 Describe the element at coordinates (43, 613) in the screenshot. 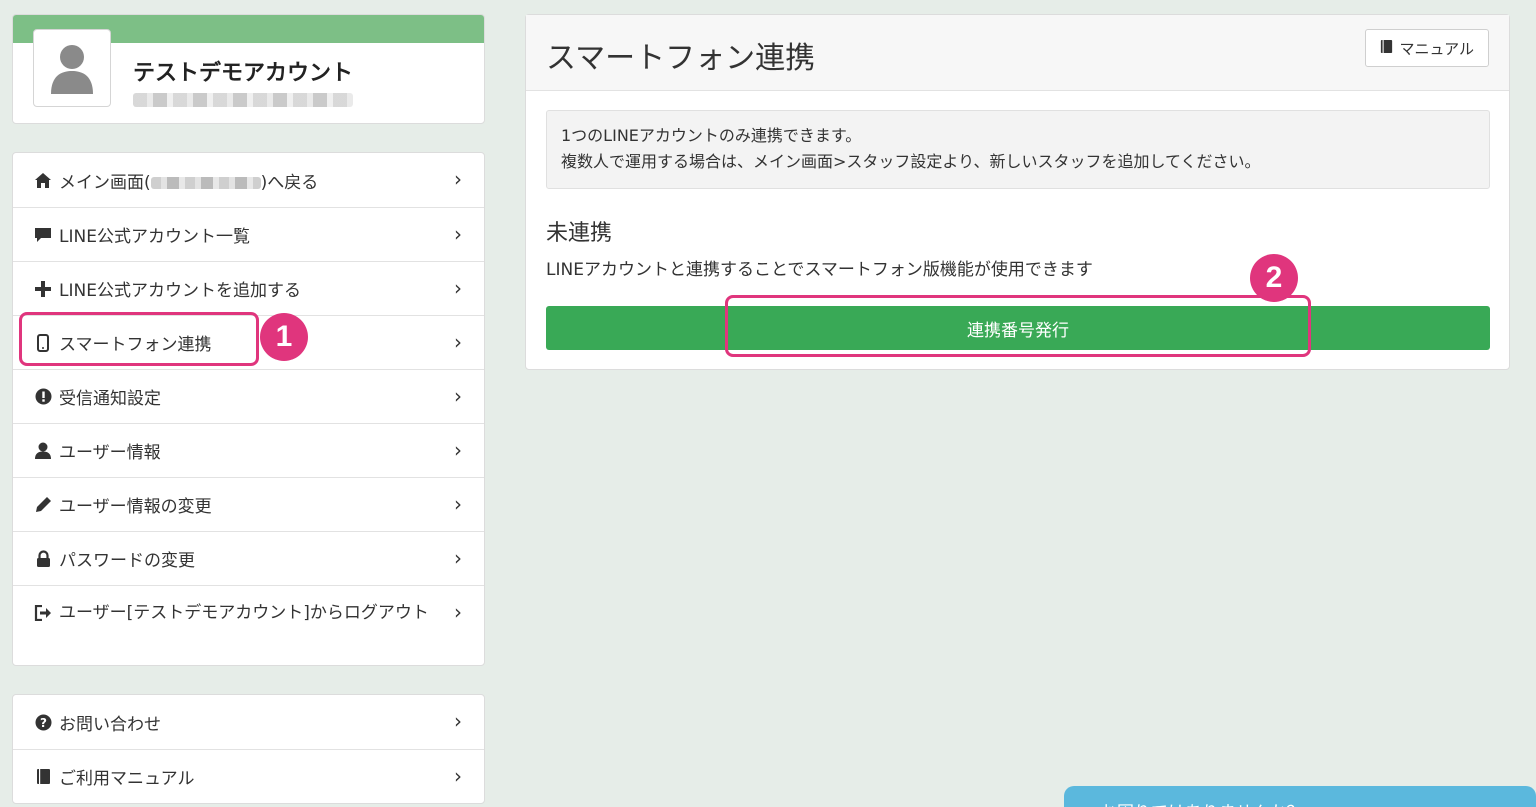

I see `logout-icon` at that location.